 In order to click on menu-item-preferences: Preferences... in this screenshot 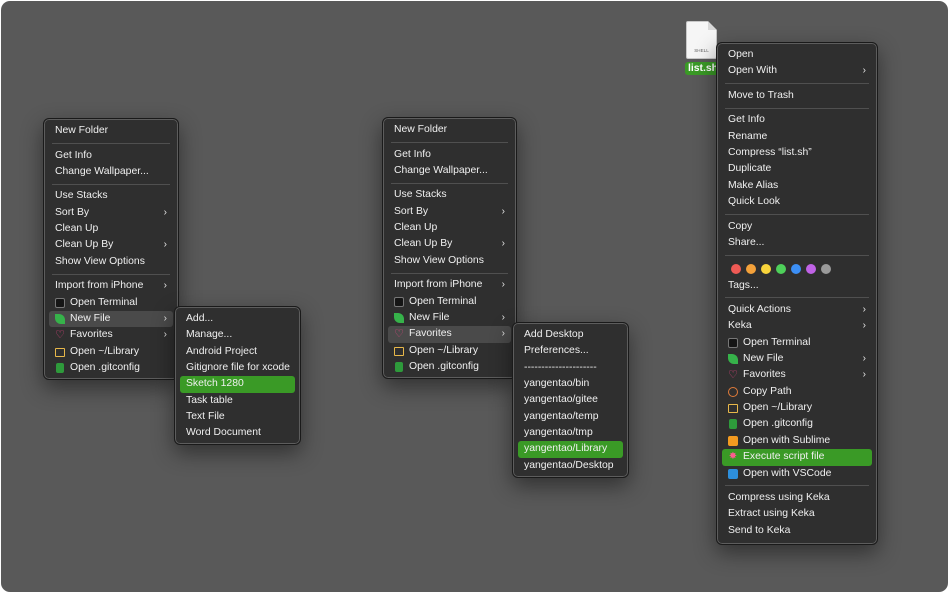, I will do `click(570, 351)`.